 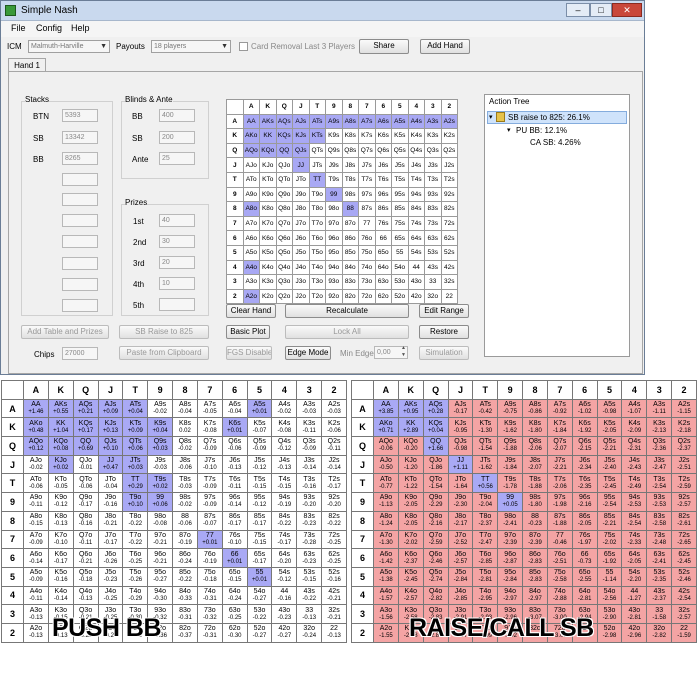 I want to click on hand-cell: JTs, so click(x=317, y=165).